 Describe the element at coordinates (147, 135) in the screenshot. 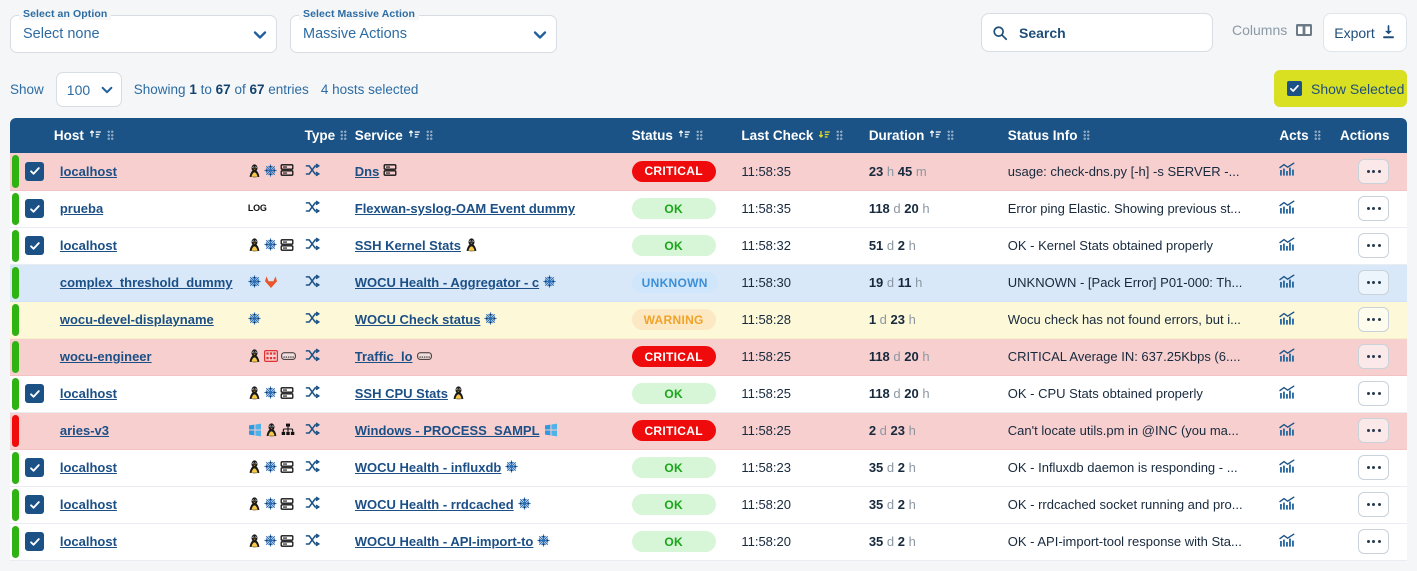

I see `th-host: Host` at that location.